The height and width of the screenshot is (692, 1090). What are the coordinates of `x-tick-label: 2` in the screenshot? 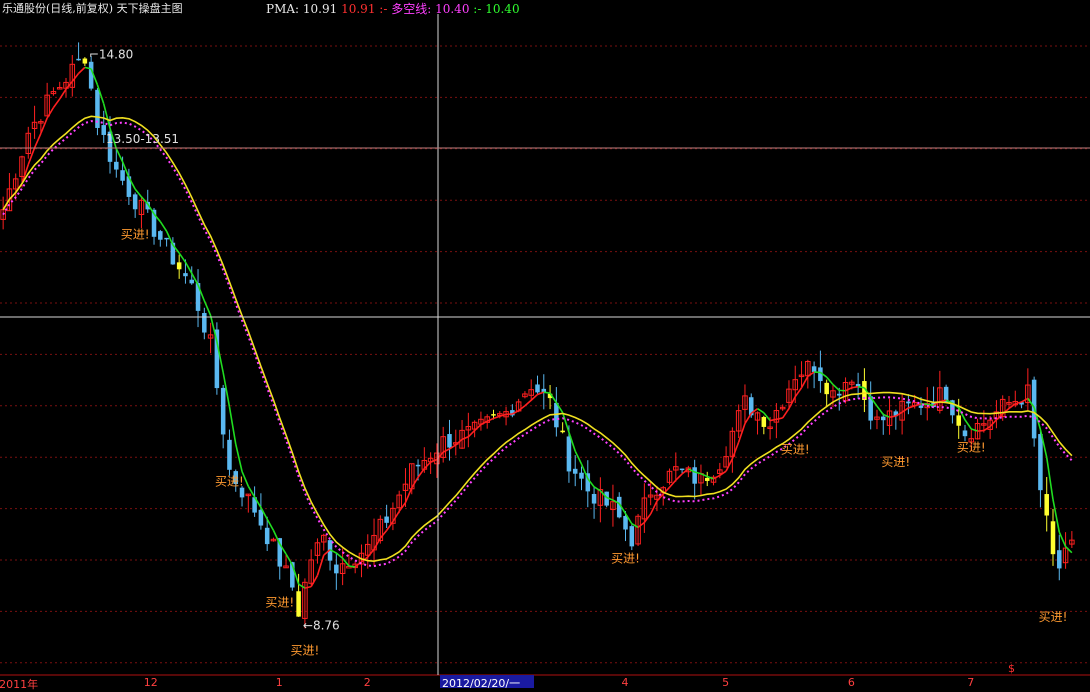 It's located at (367, 682).